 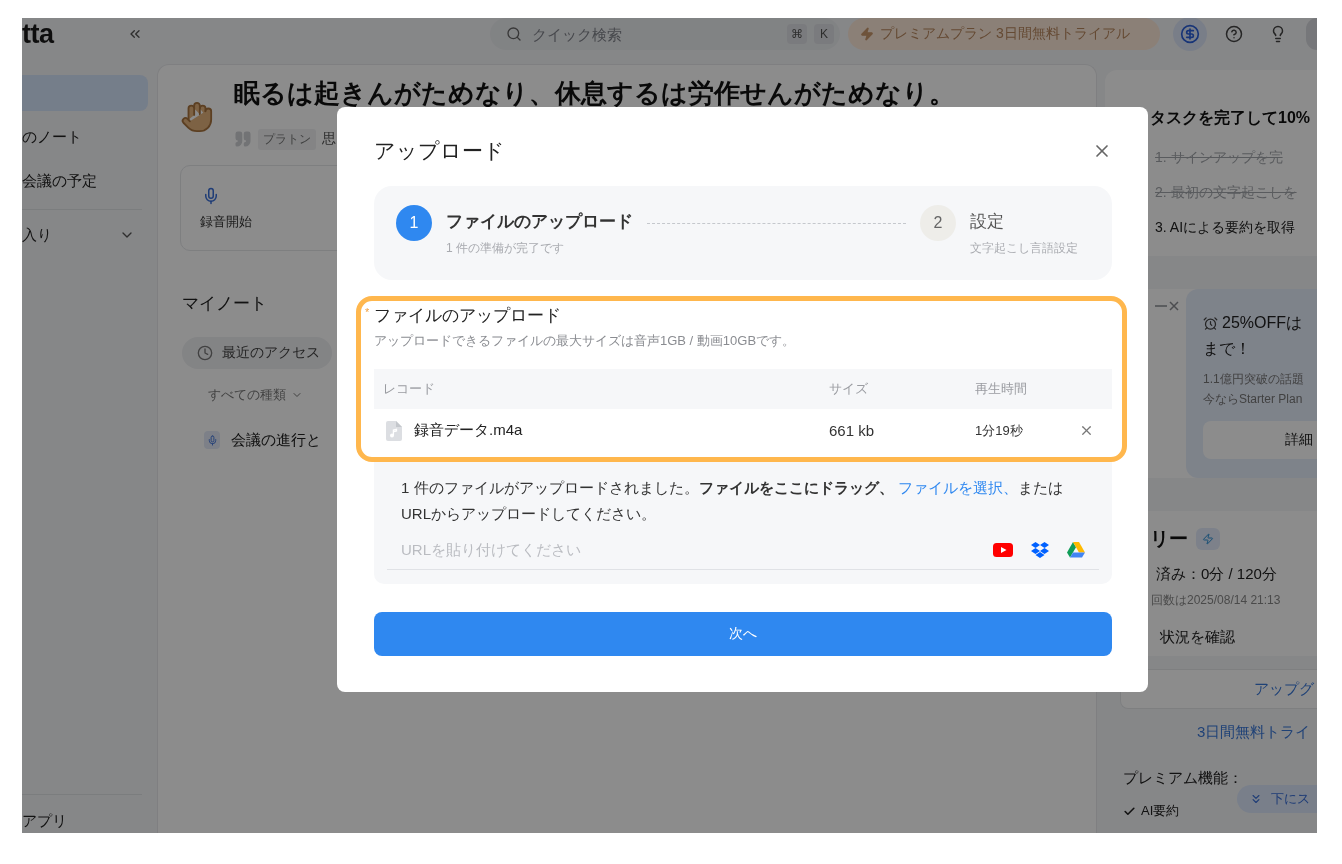 What do you see at coordinates (987, 222) in the screenshot?
I see `step-title: 設定` at bounding box center [987, 222].